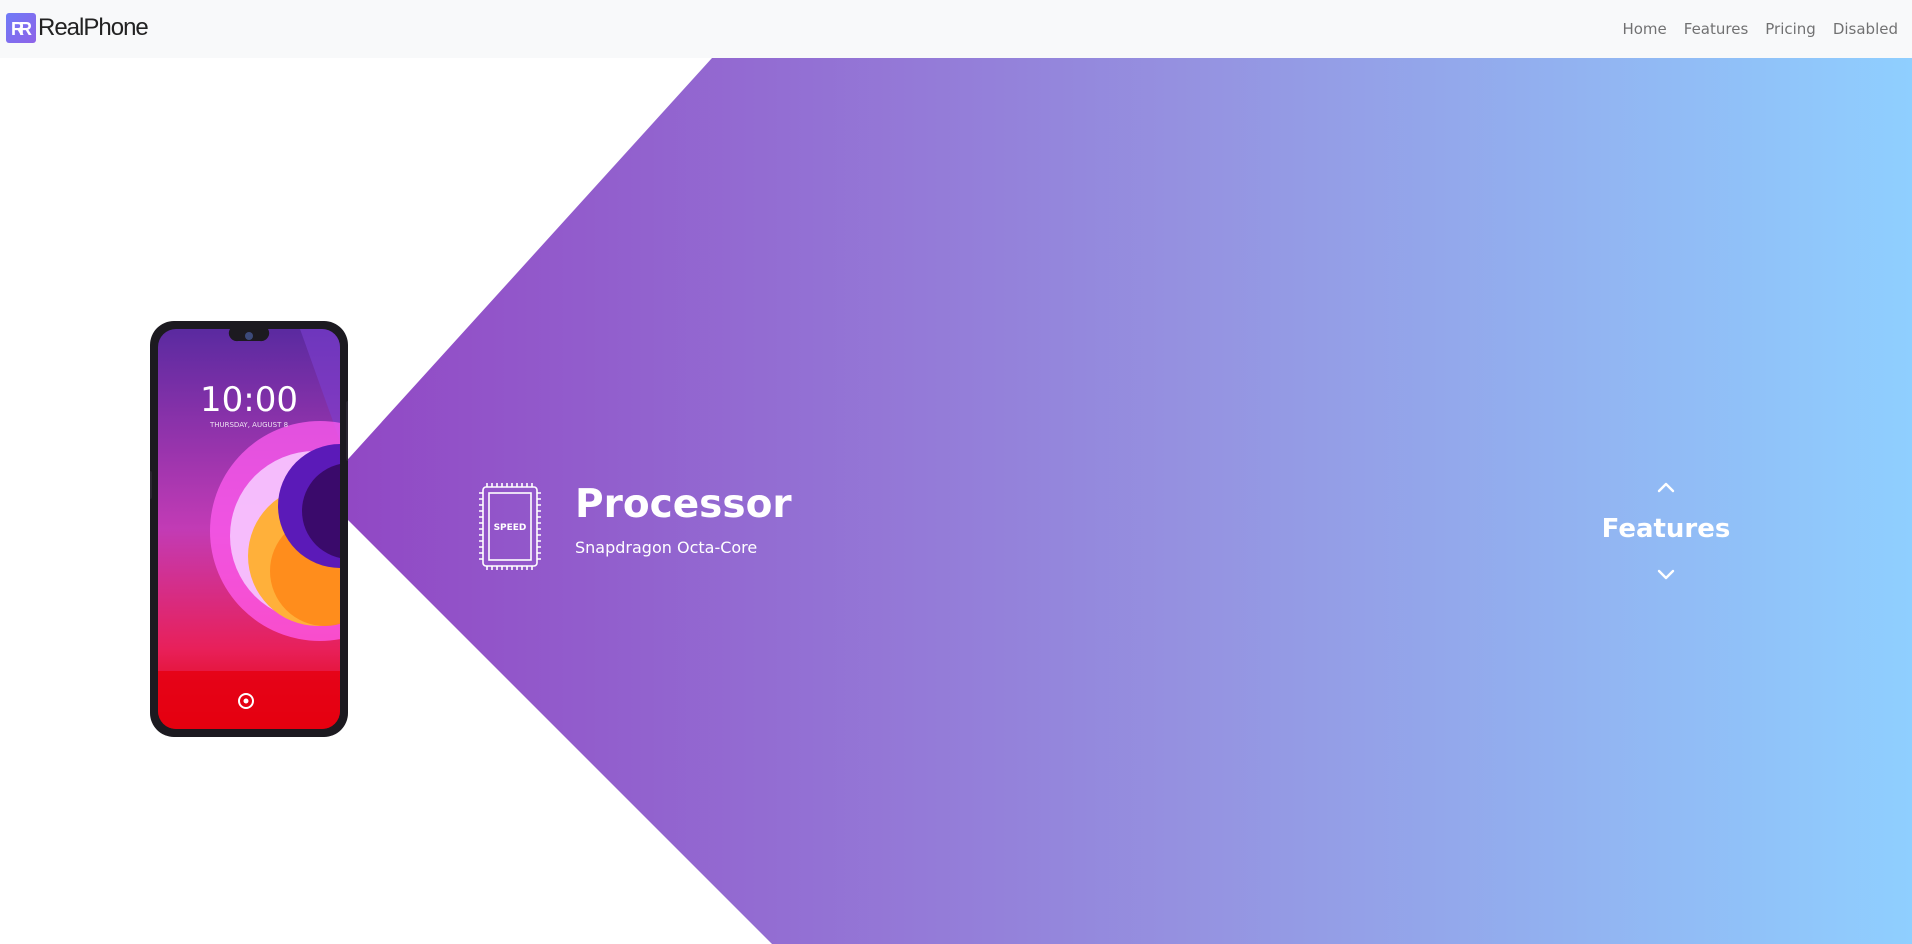  I want to click on brand-logo-icon: R R, so click(21, 28).